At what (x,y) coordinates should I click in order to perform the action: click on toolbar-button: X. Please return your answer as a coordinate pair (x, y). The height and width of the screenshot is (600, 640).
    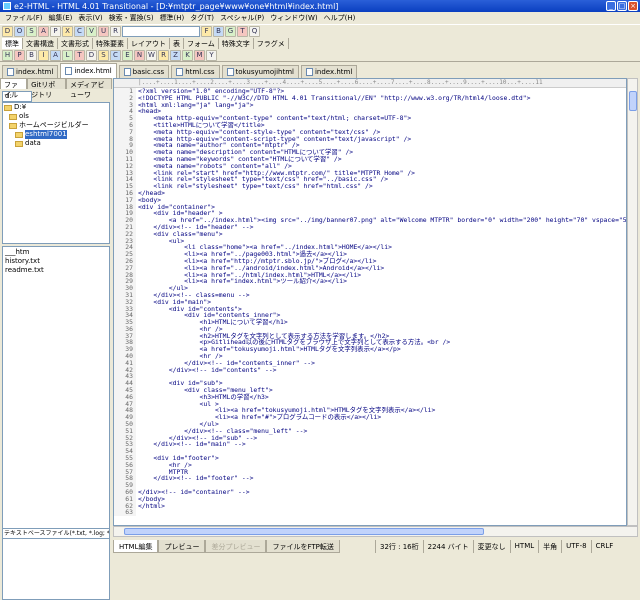
    Looking at the image, I should click on (67, 31).